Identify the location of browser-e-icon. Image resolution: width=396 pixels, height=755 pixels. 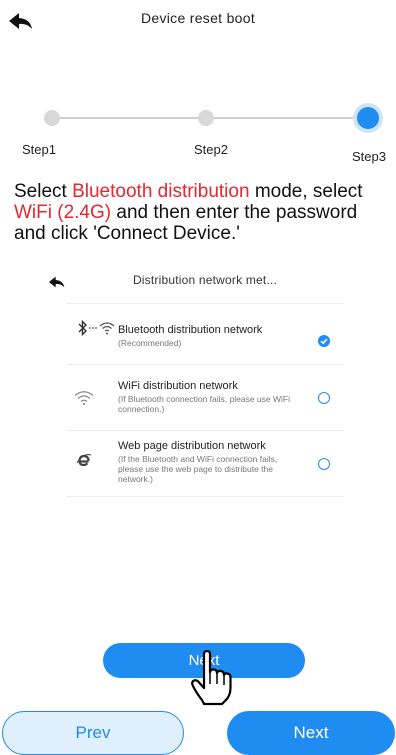
(84, 462).